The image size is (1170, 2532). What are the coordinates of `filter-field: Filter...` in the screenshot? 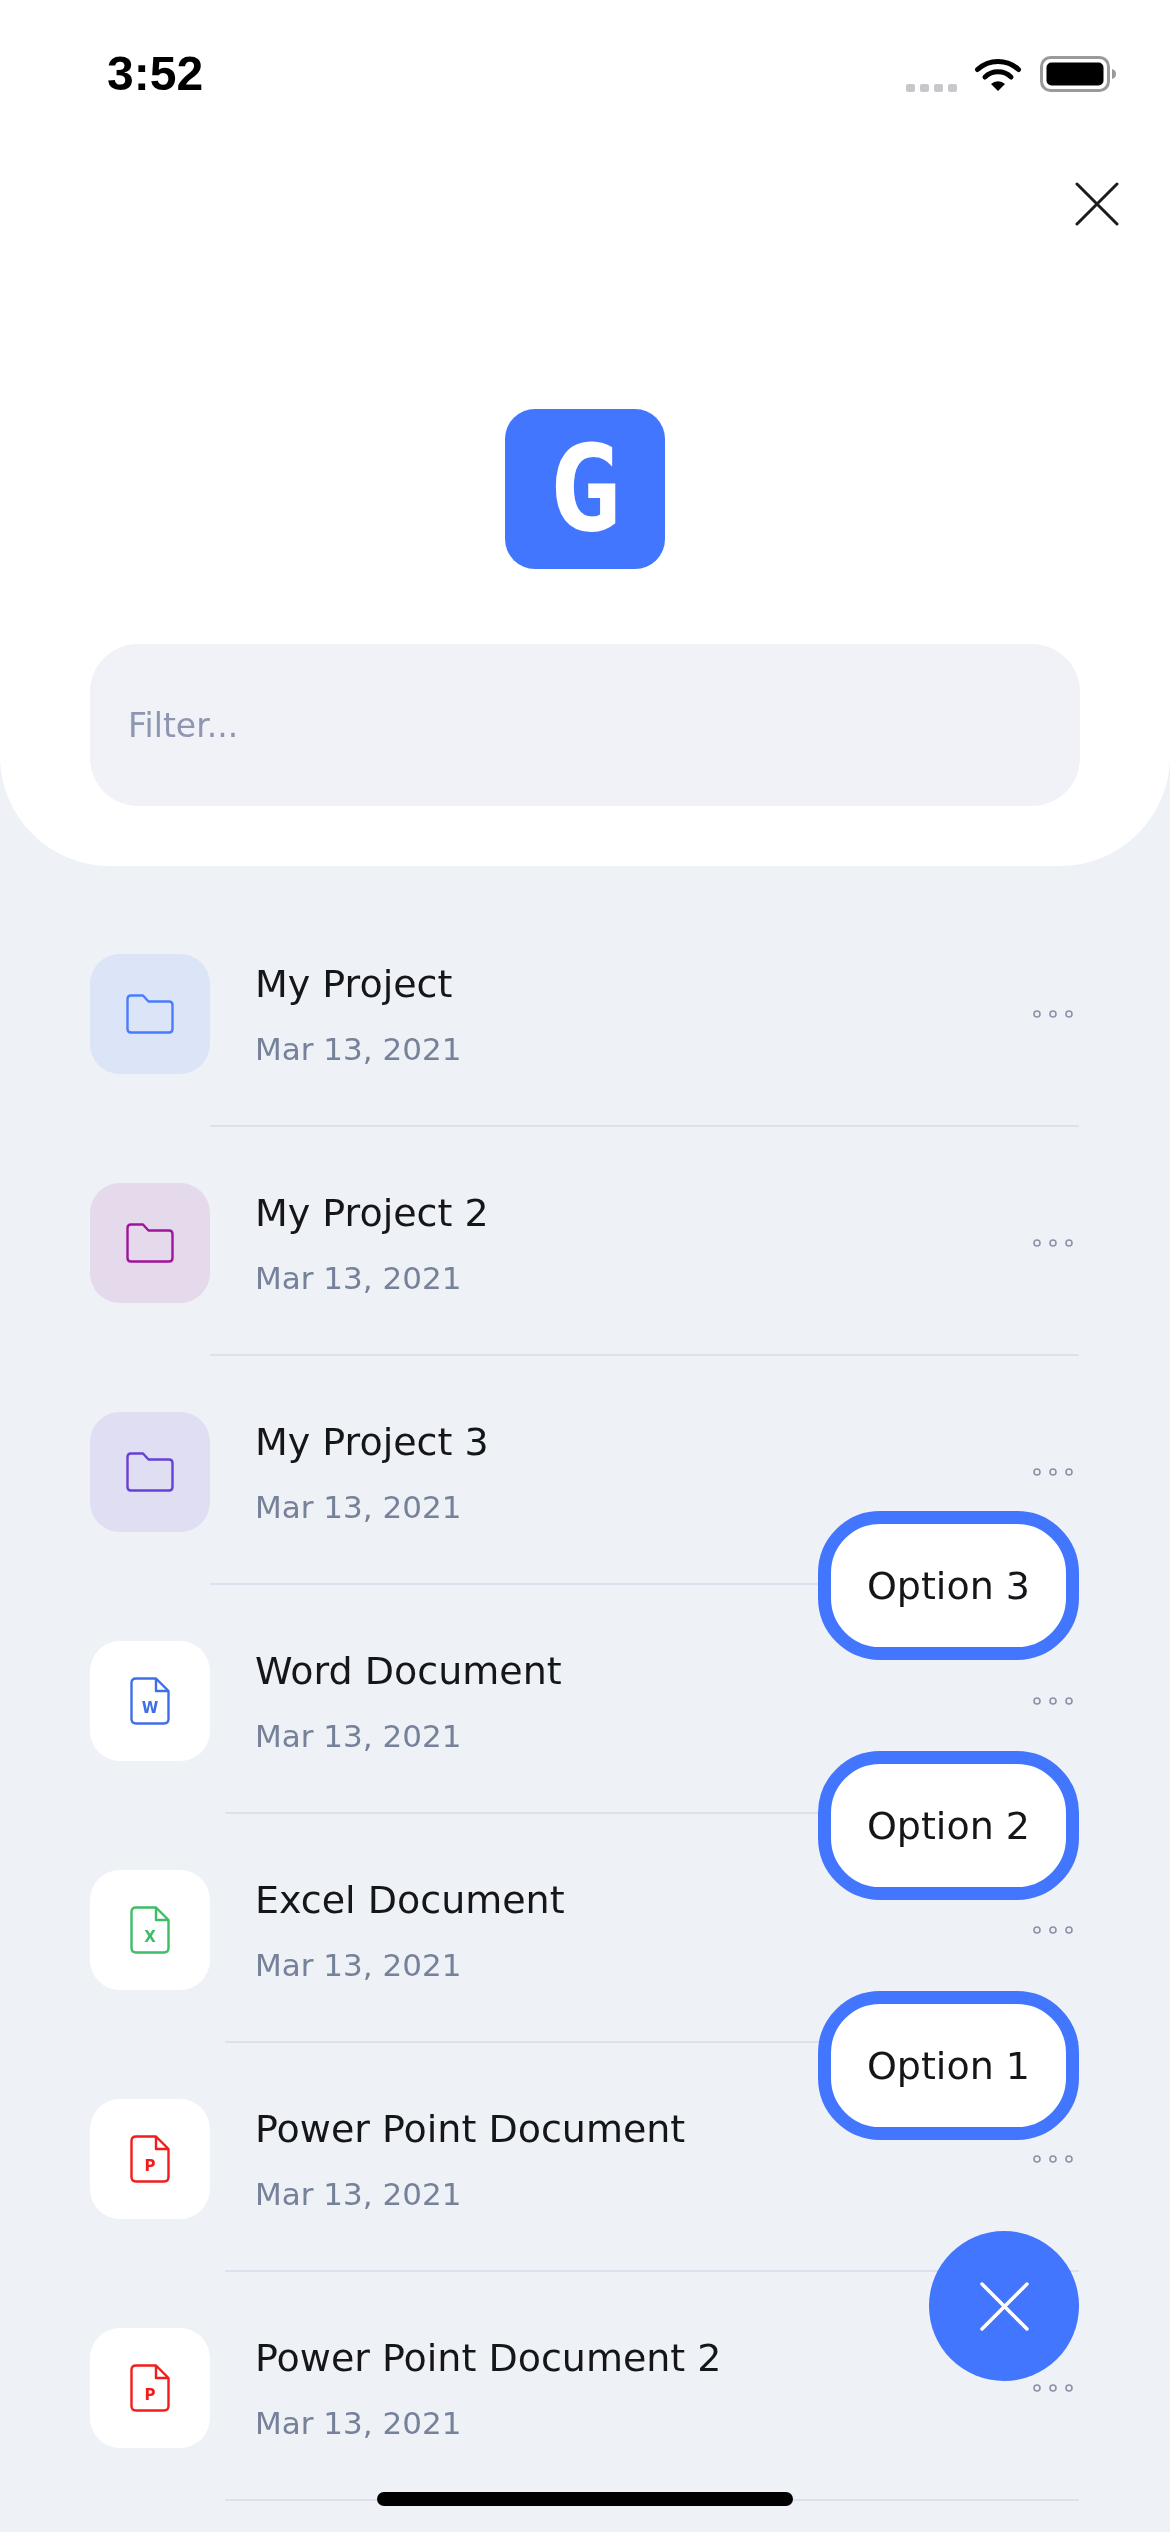 It's located at (585, 725).